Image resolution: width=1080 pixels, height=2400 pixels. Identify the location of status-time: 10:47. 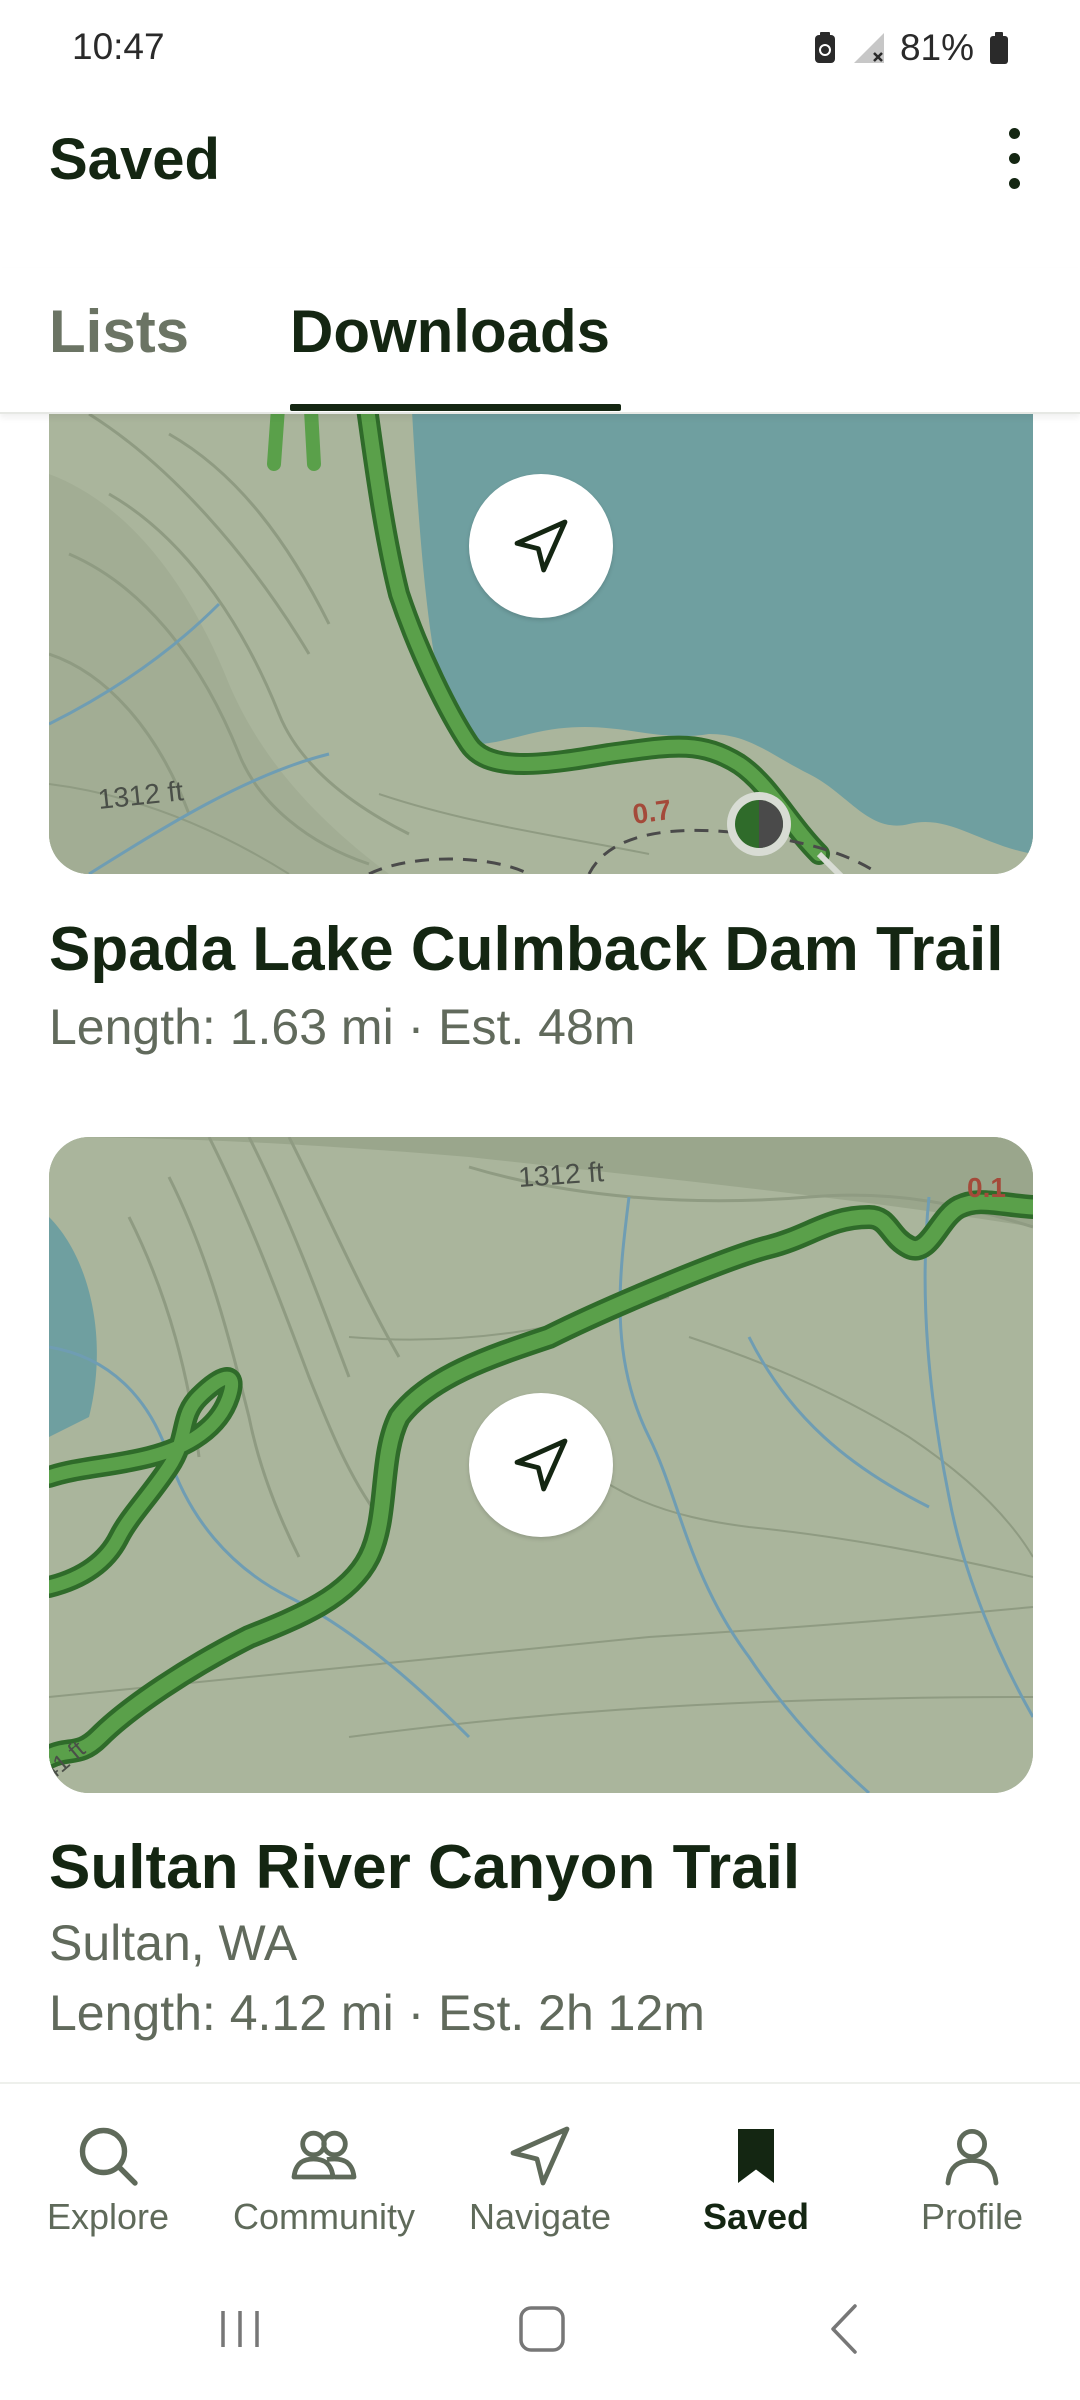
(118, 46).